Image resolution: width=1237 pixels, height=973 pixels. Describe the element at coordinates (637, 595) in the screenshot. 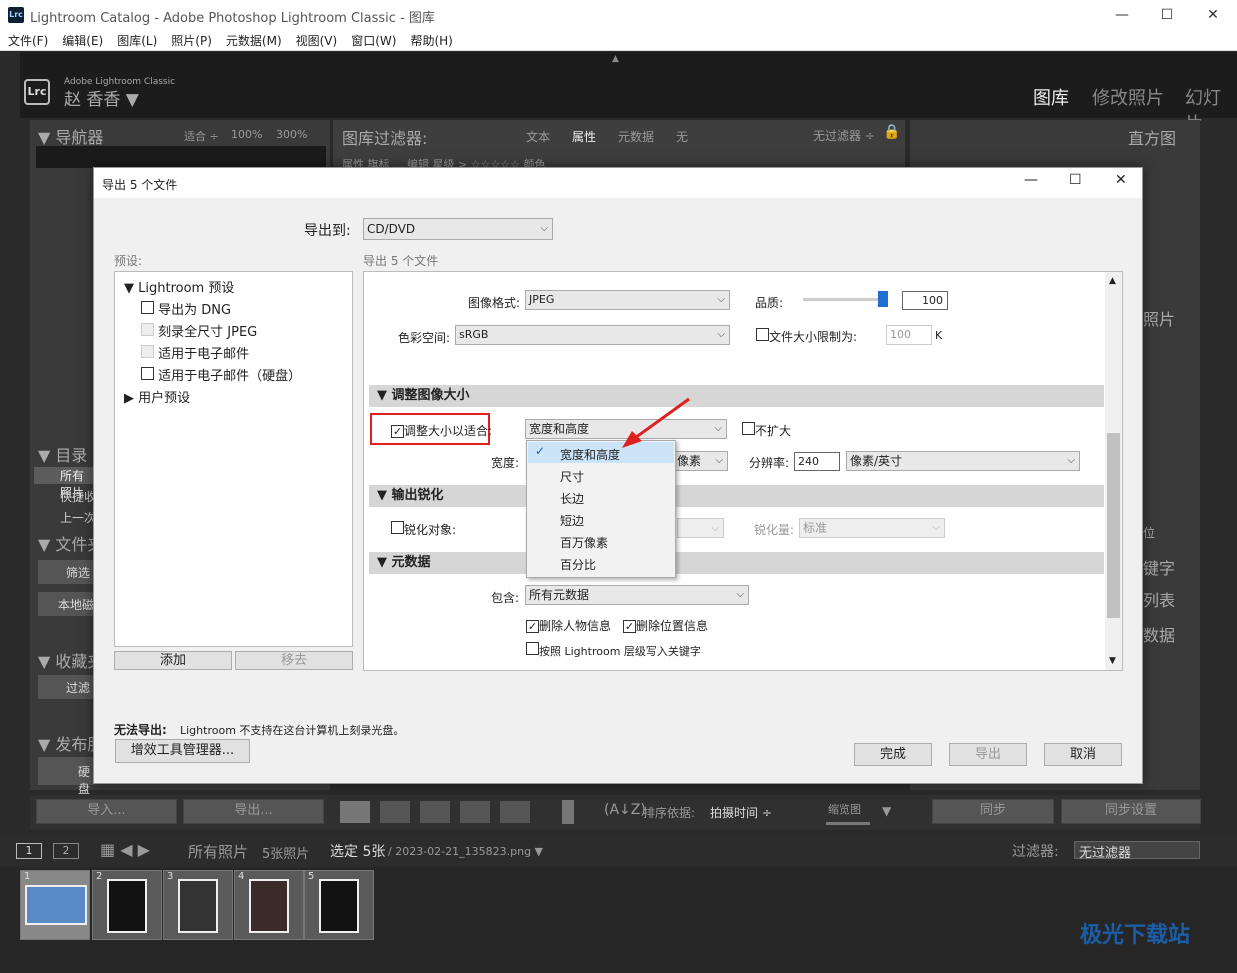

I see `include-metadata-select: 所有元数据 ⌵` at that location.